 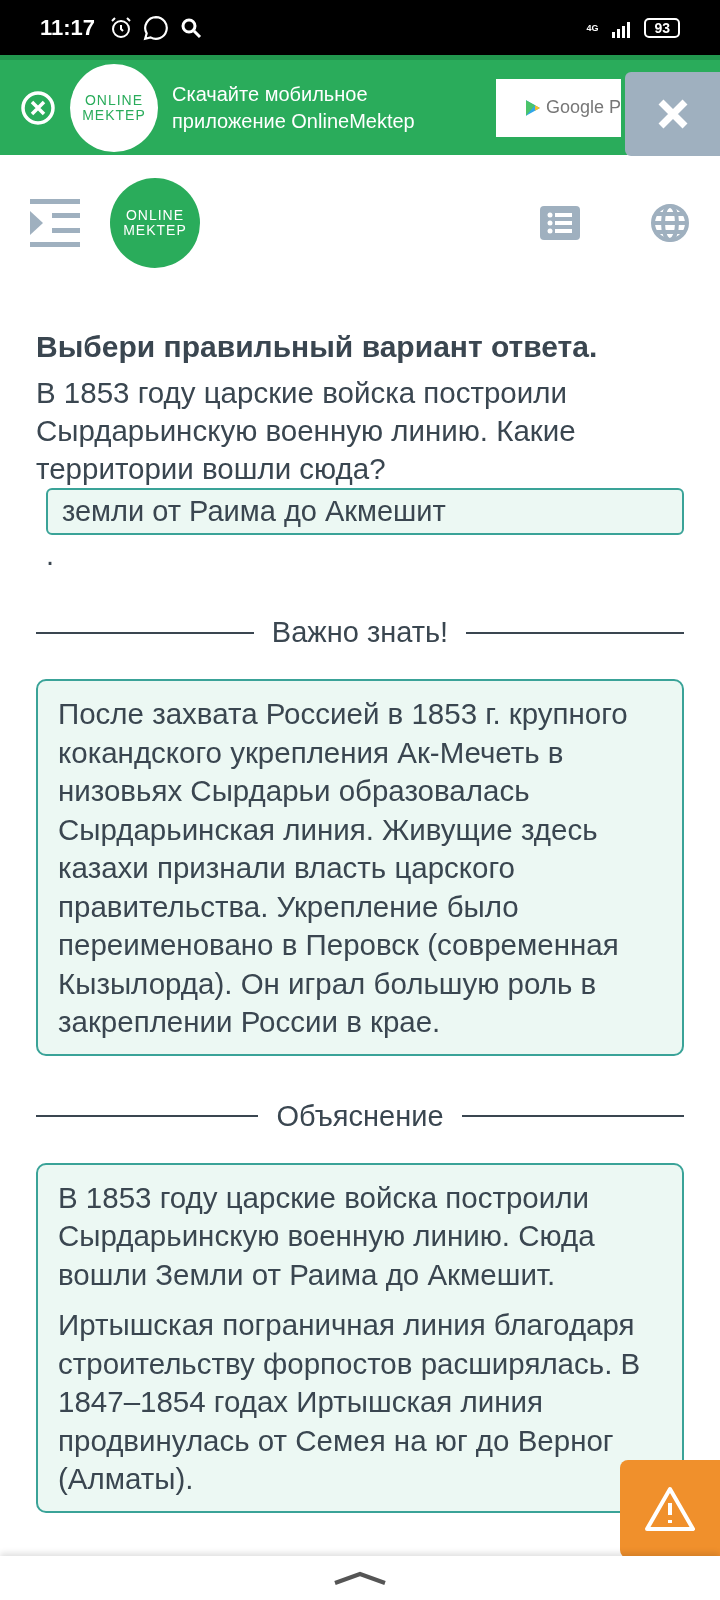 I want to click on banner-text: Скачайте мобильное приложение OnlineMektep, so click(x=294, y=107).